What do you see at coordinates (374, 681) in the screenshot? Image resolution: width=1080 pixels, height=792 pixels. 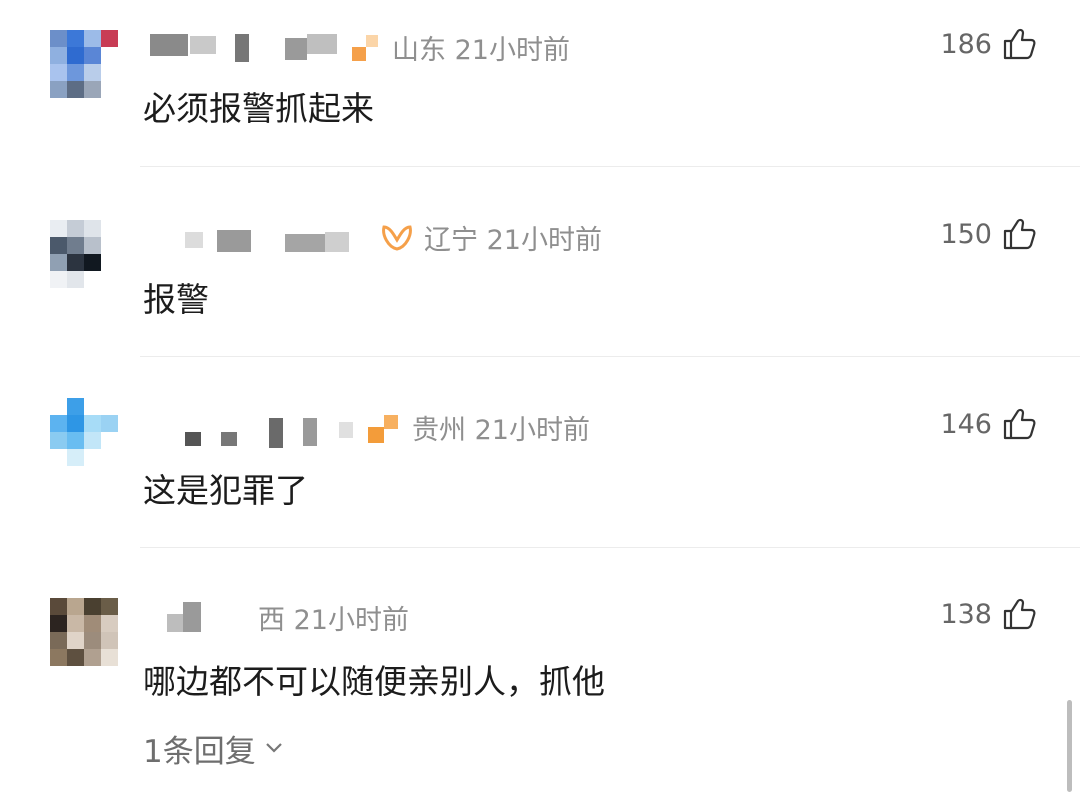 I see `comment-text: 哪边都不可以随便亲别人，抓他` at bounding box center [374, 681].